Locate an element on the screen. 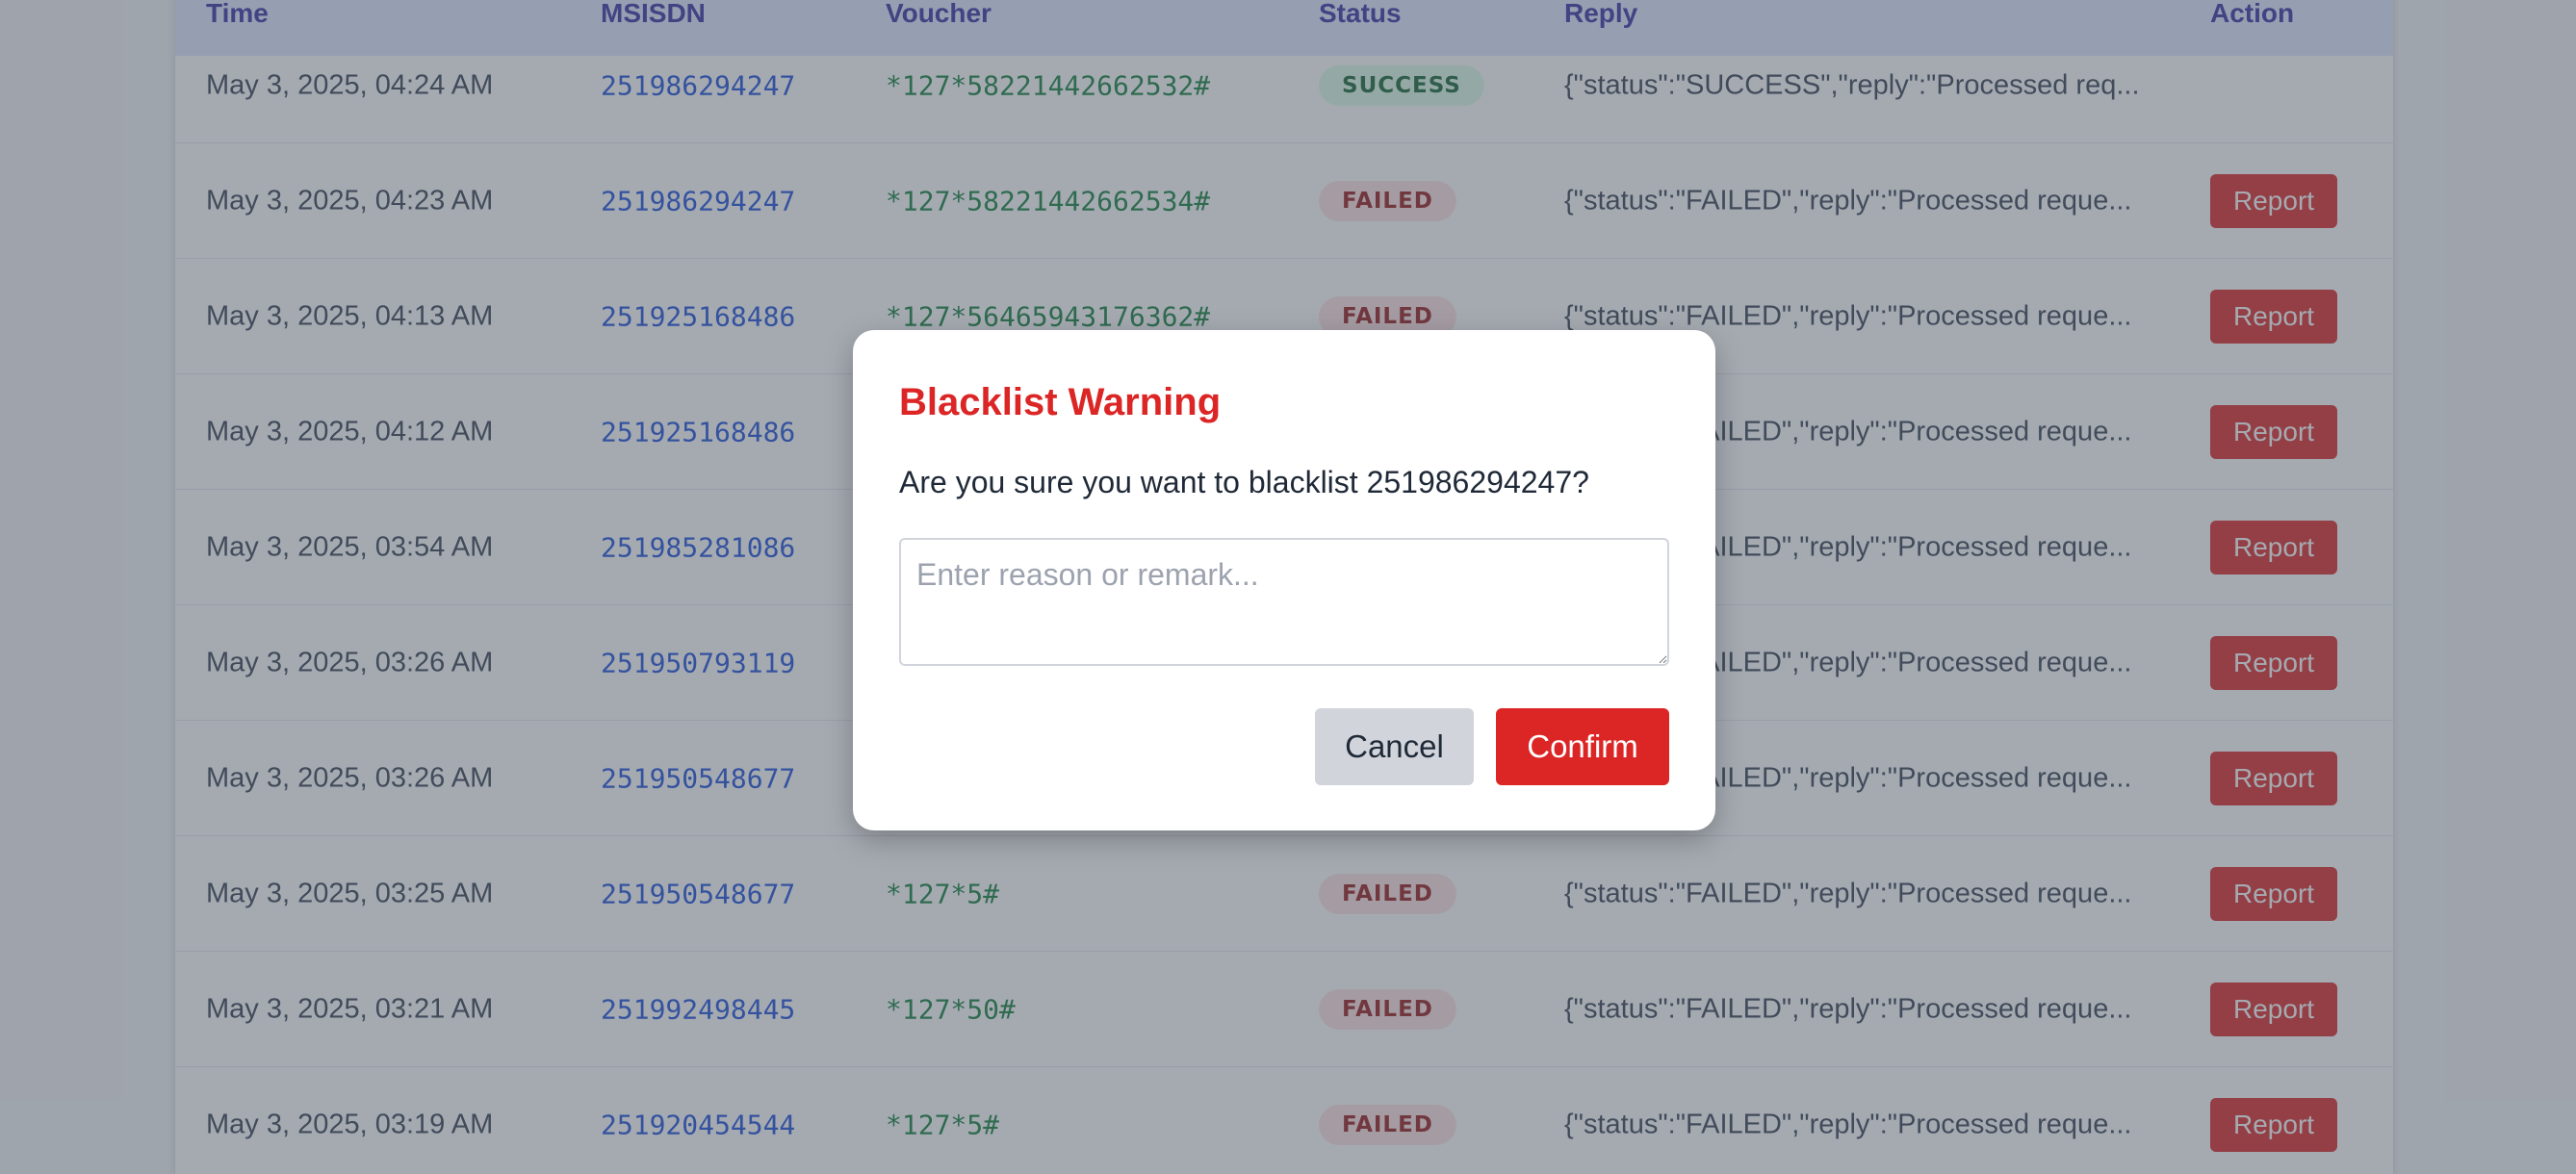  dialog-title: Blacklist Warning is located at coordinates (1060, 402).